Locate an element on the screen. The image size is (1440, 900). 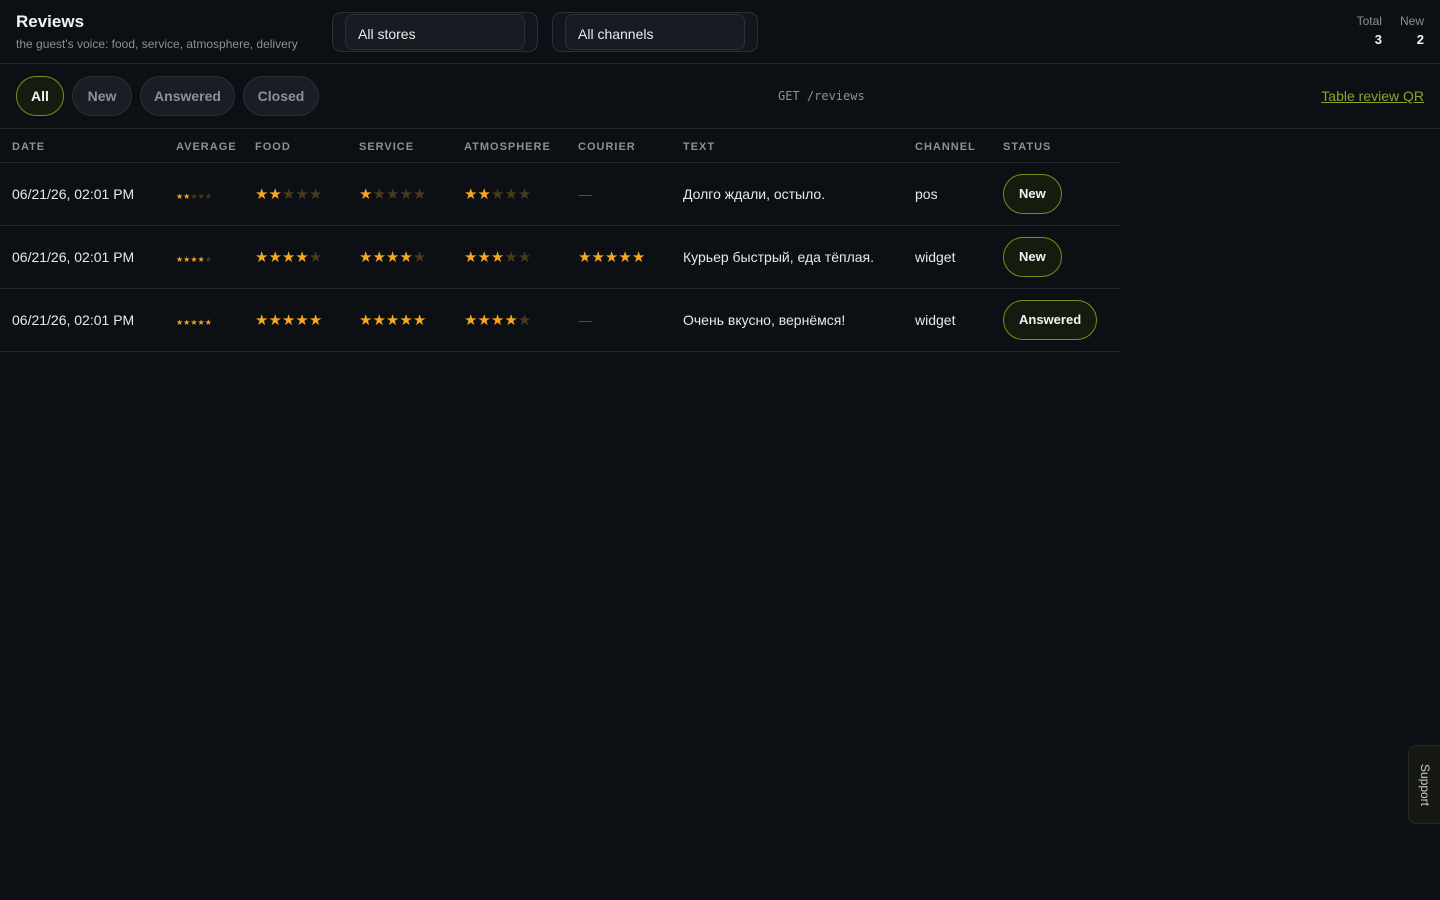
filter-chip-answered: Answered is located at coordinates (187, 96).